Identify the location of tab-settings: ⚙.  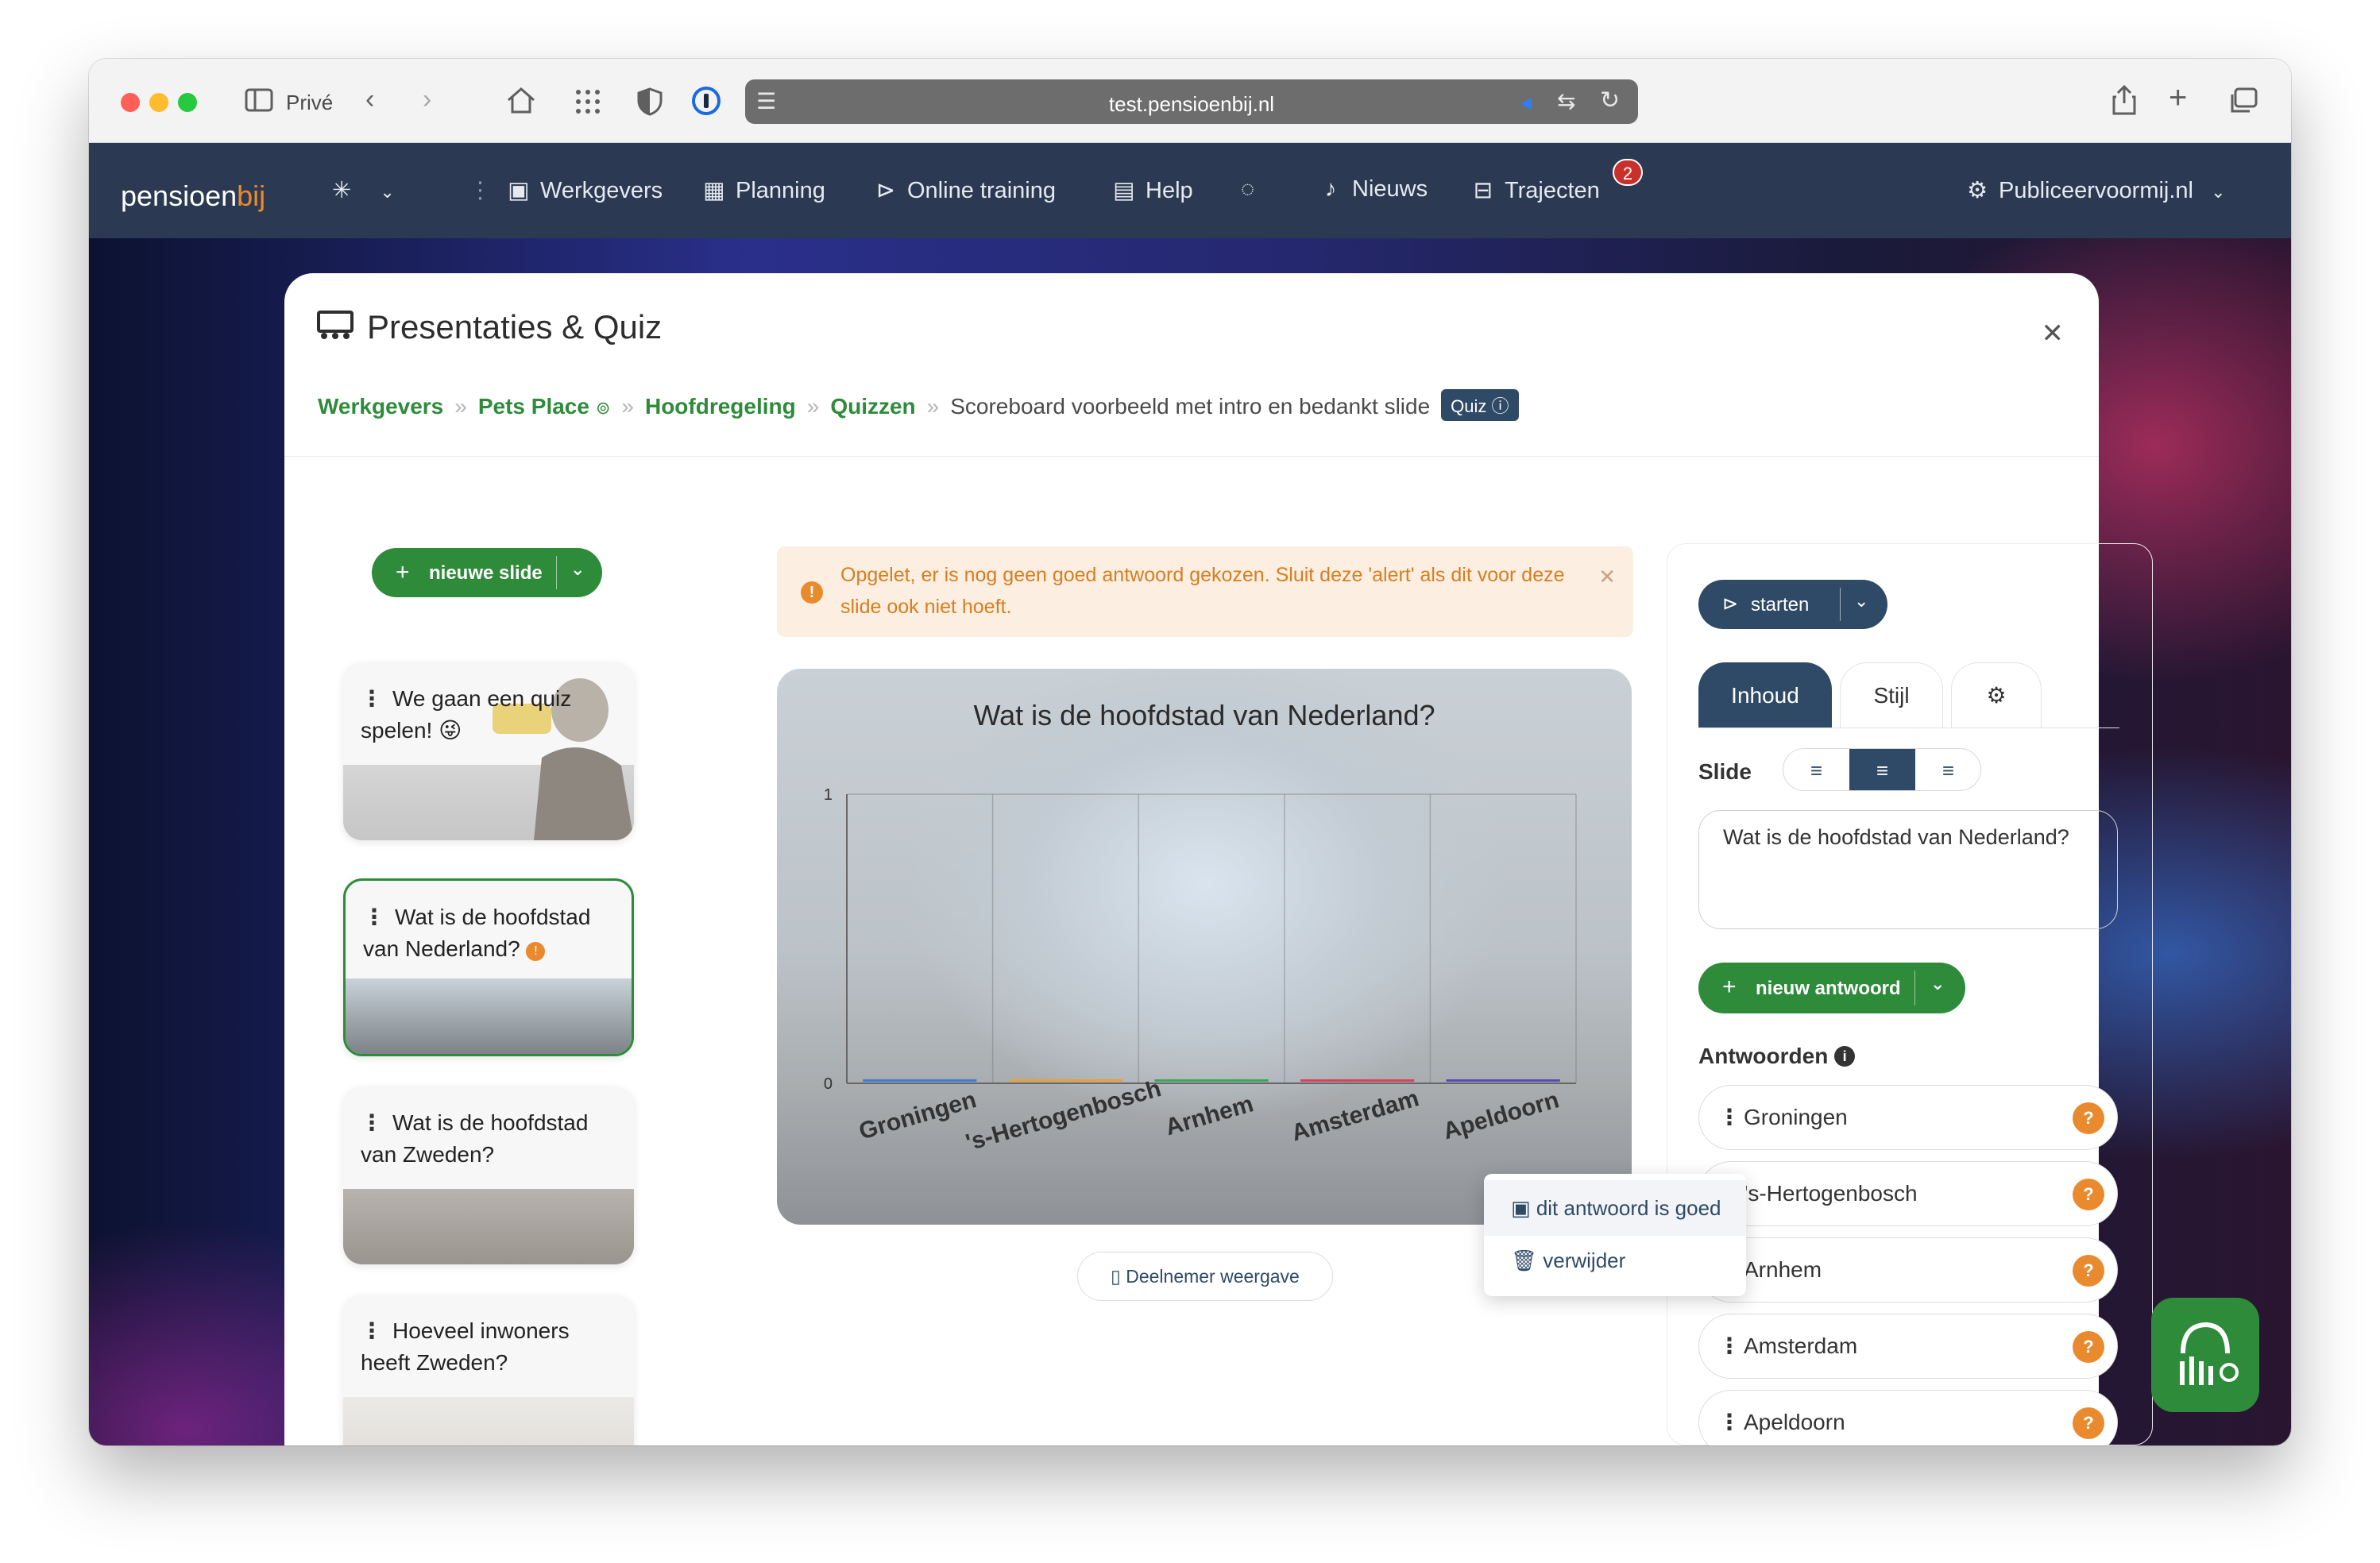
(1996, 694).